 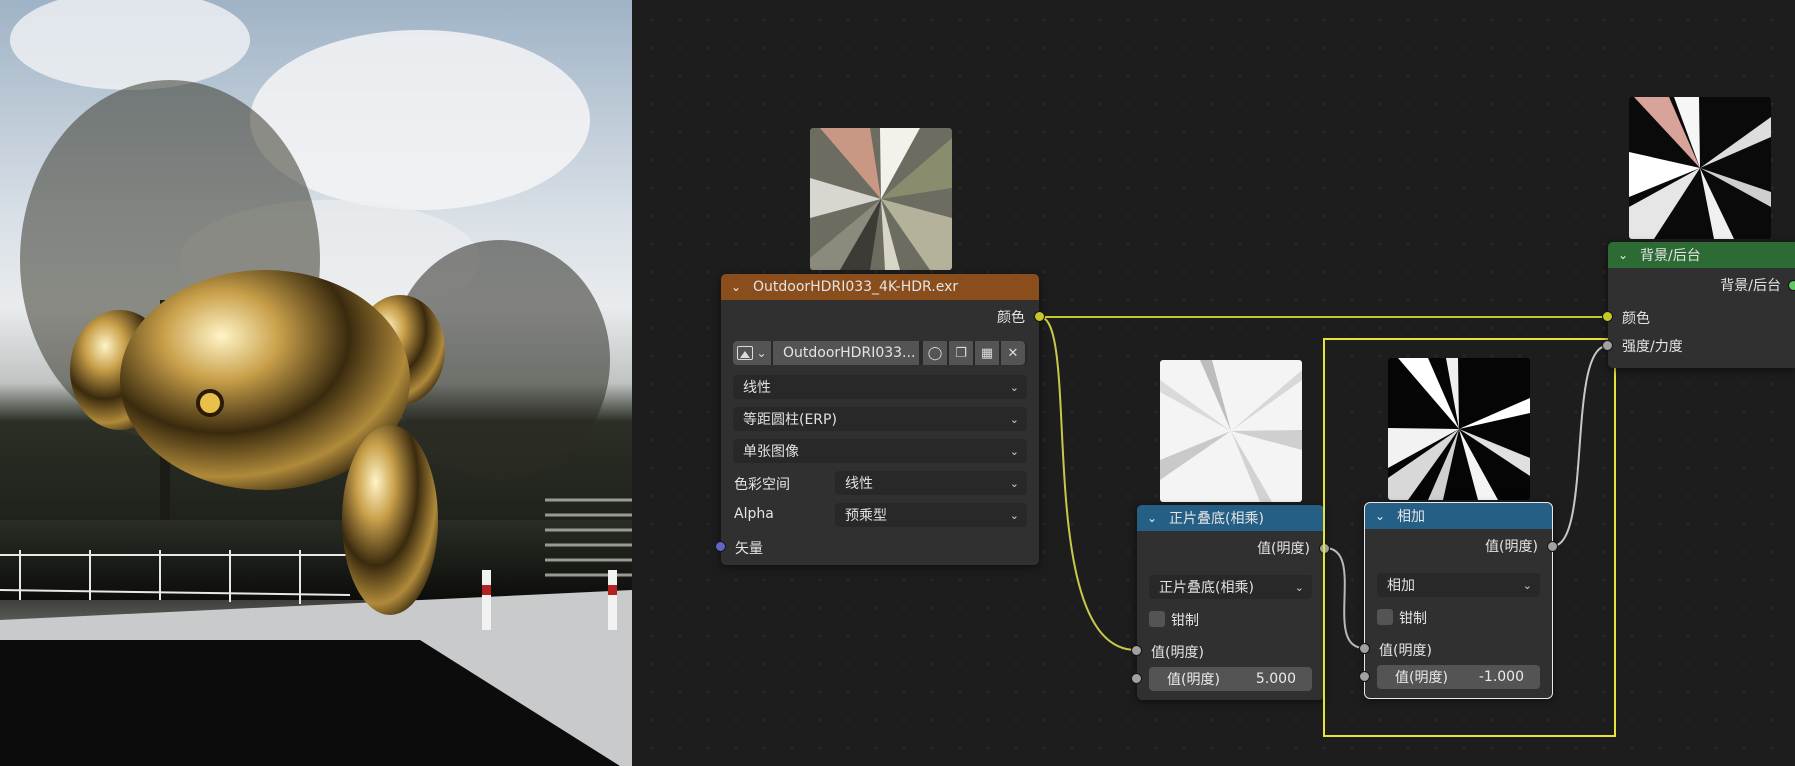 I want to click on image-texture-preview, so click(x=881, y=199).